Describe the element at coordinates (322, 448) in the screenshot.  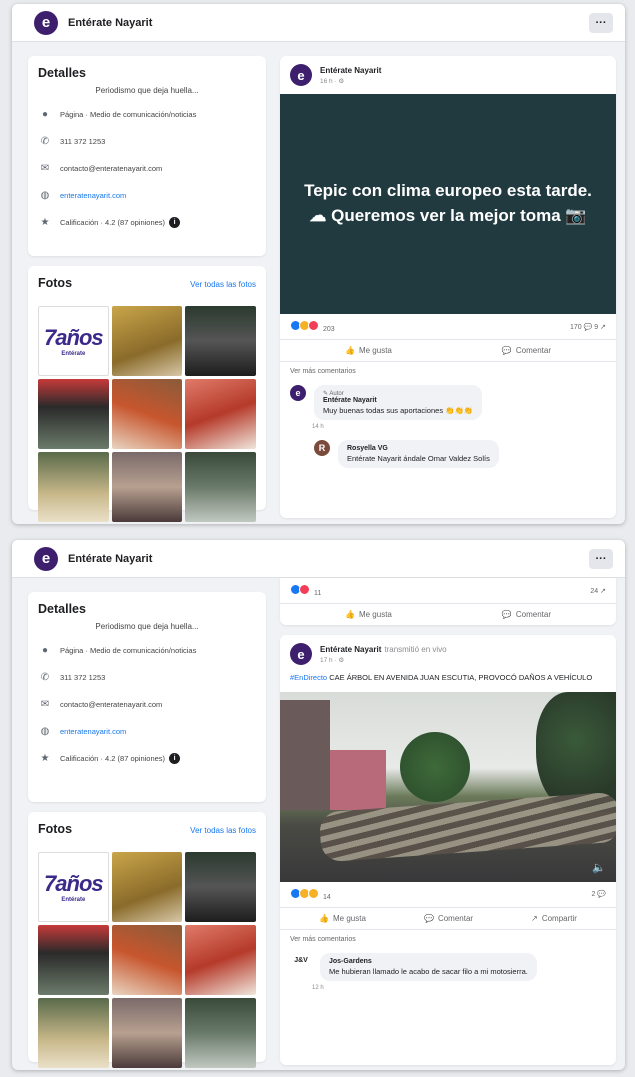
I see `commenter-avatar: R` at that location.